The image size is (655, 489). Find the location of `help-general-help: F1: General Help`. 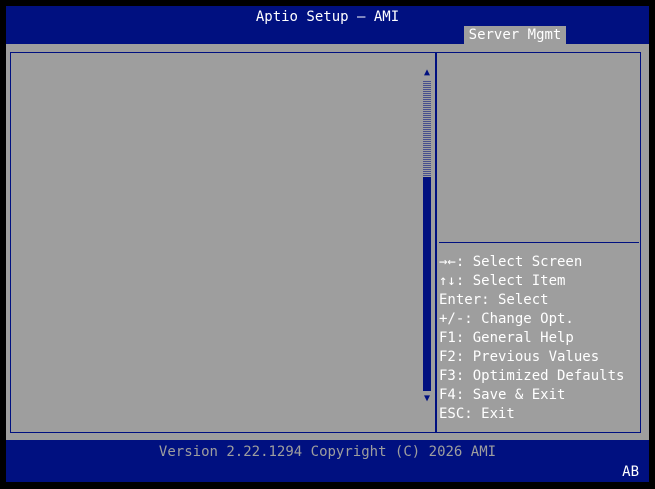

help-general-help: F1: General Help is located at coordinates (506, 338).